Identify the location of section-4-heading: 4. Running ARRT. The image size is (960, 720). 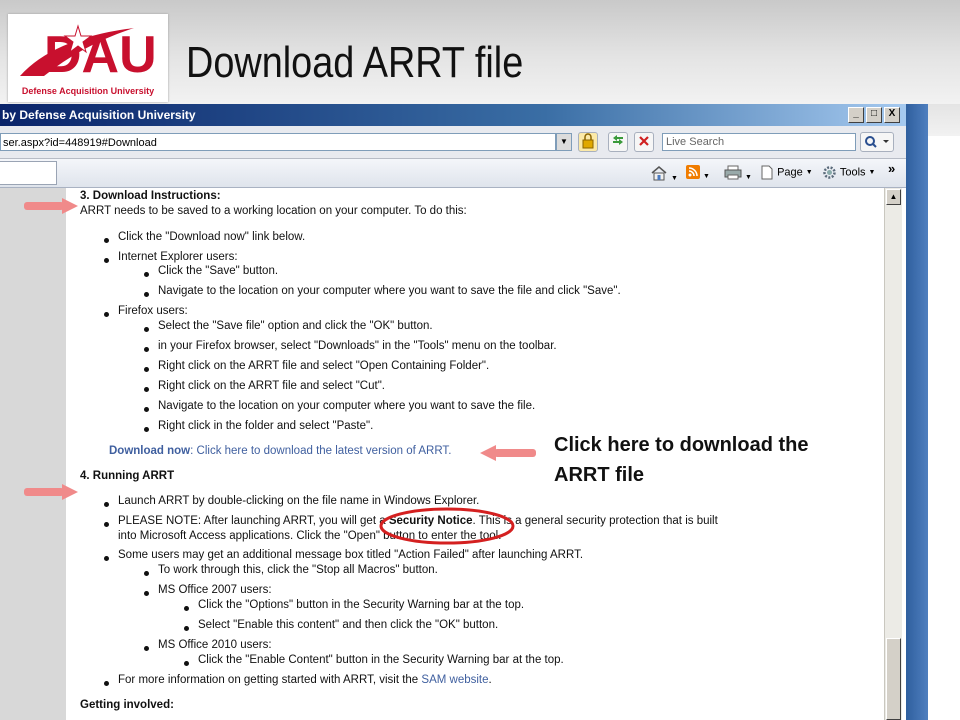
(127, 476).